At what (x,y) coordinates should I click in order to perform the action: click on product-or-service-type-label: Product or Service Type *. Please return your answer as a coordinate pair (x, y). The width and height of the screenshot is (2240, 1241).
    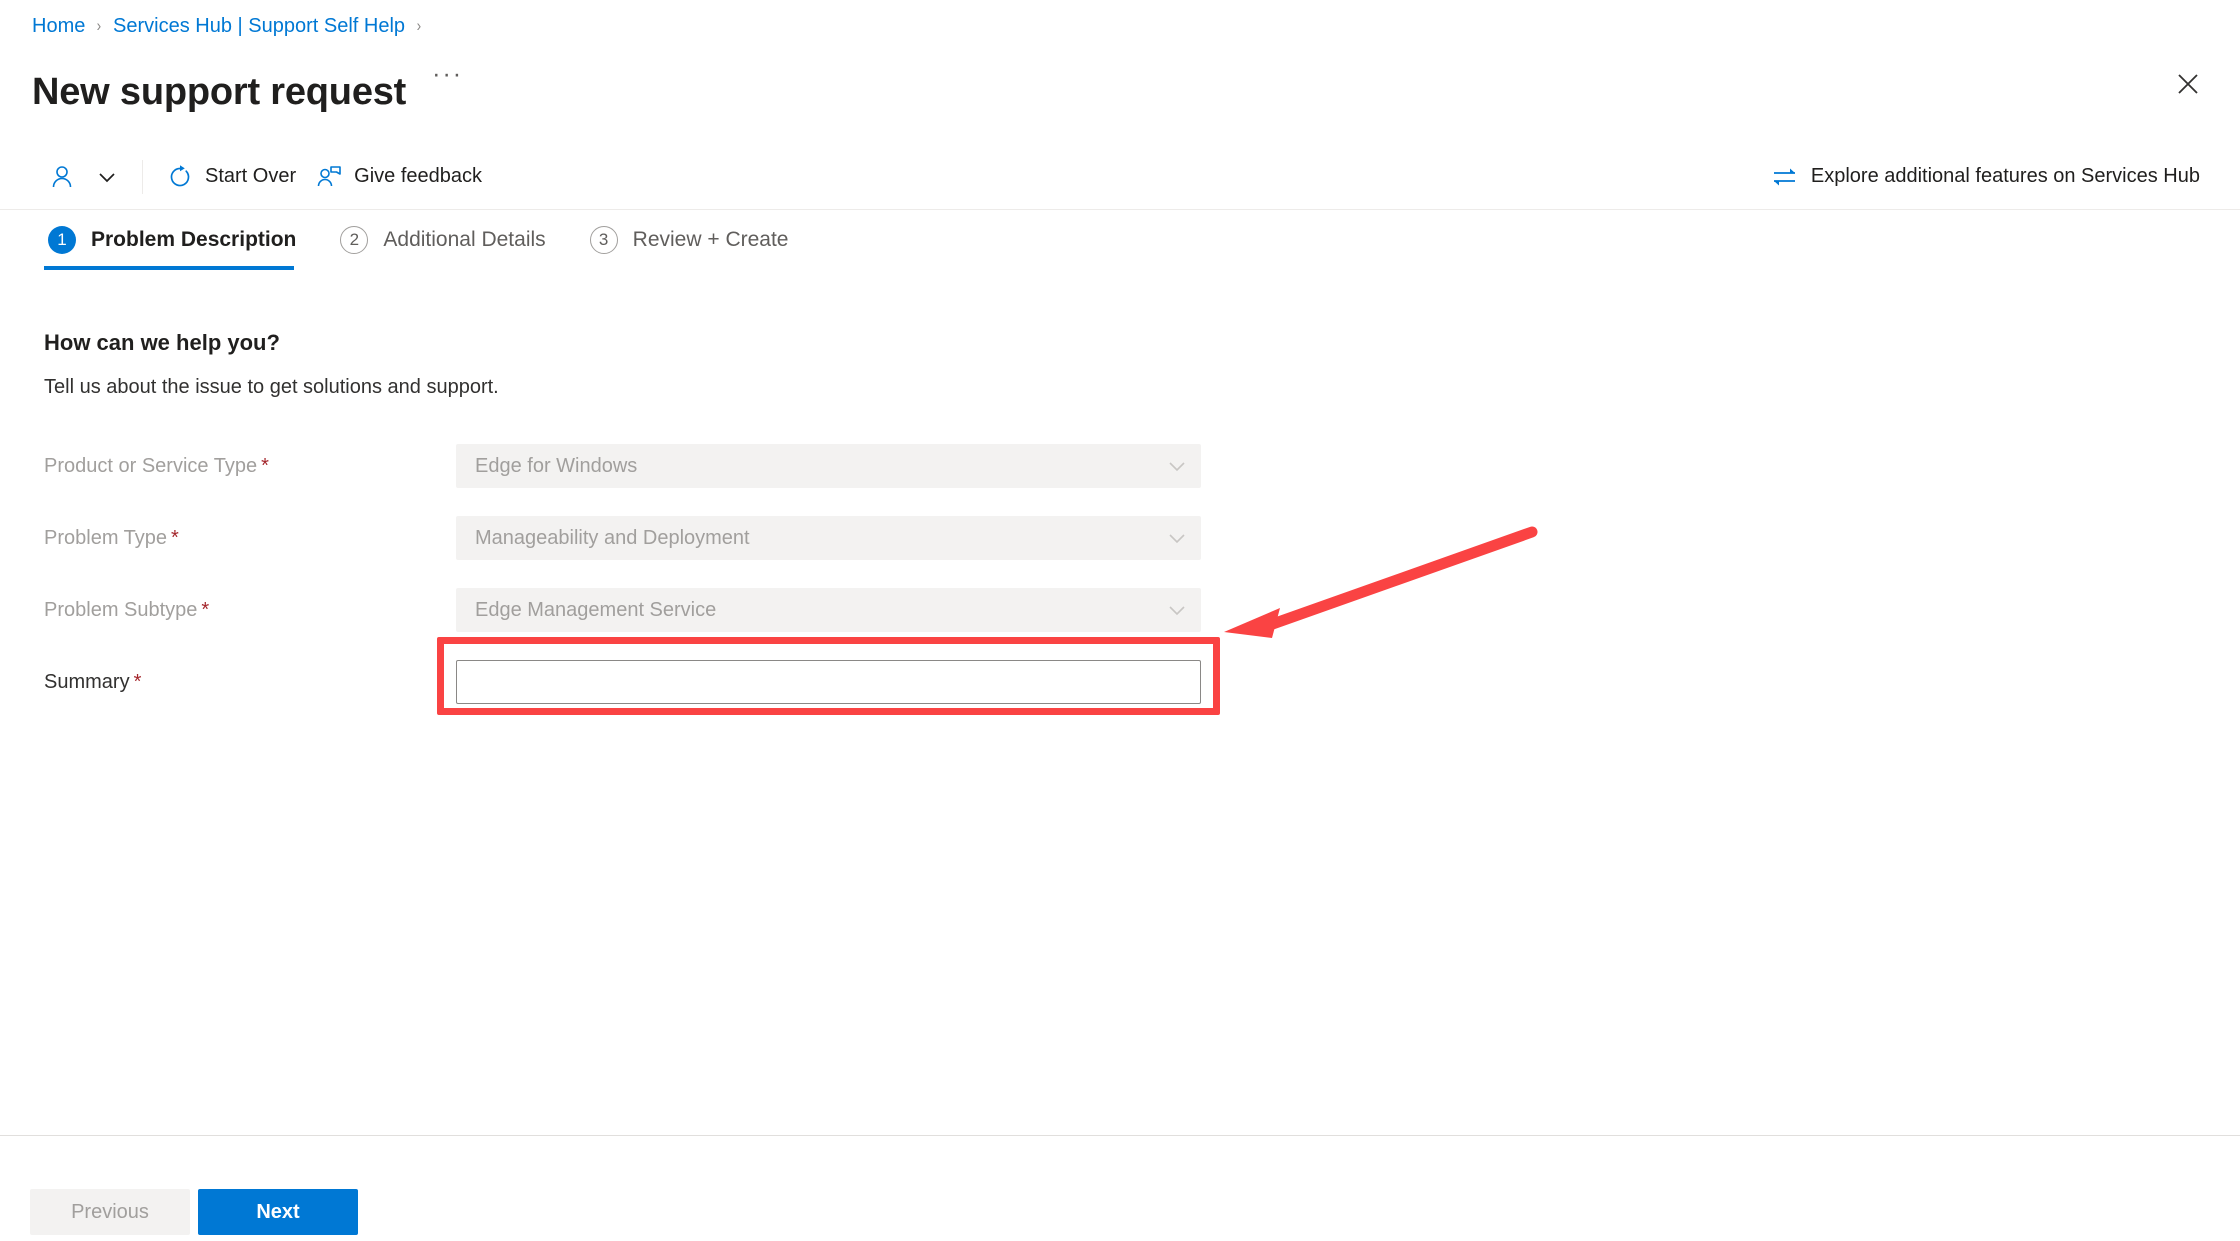
    Looking at the image, I should click on (250, 466).